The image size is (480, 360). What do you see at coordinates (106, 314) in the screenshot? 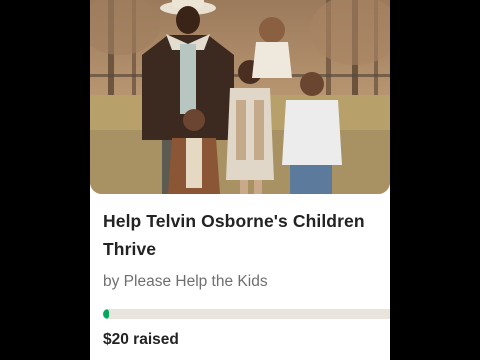
I see `donation-progress-fill` at bounding box center [106, 314].